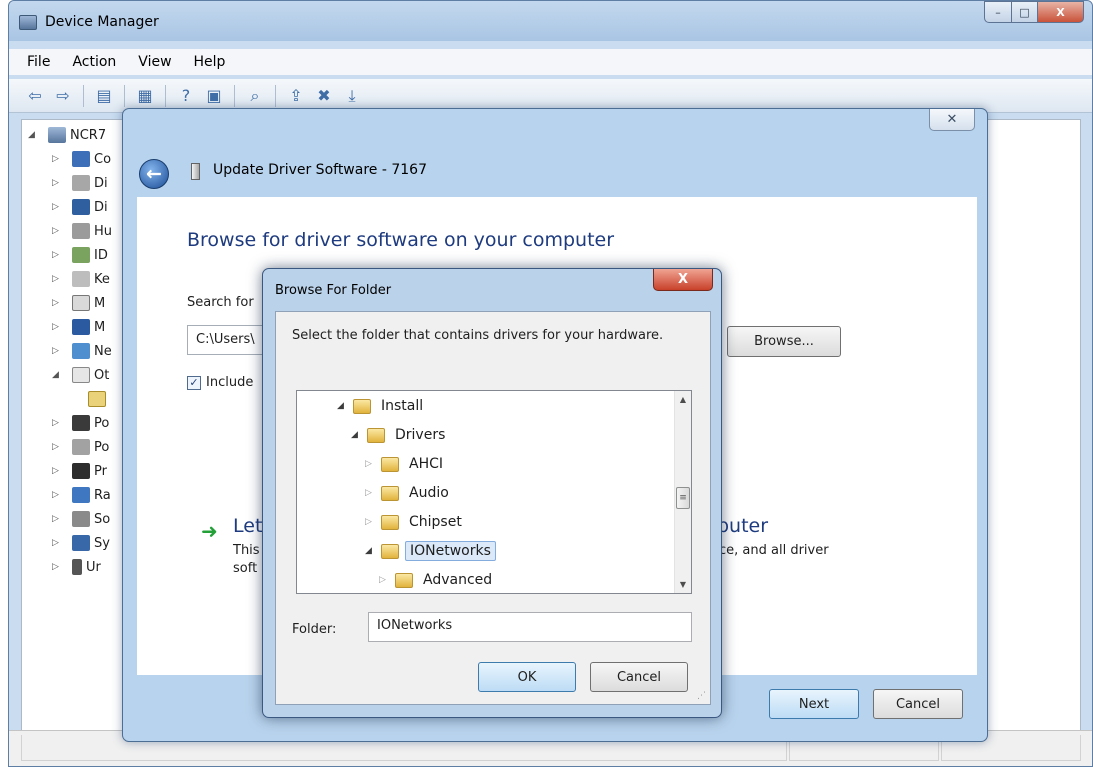 Image resolution: width=1093 pixels, height=767 pixels. I want to click on next-button: Next, so click(814, 704).